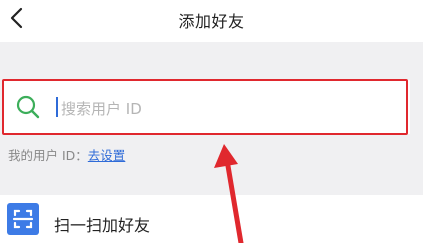 This screenshot has width=423, height=243. I want to click on page-title: 添加好友, so click(211, 21).